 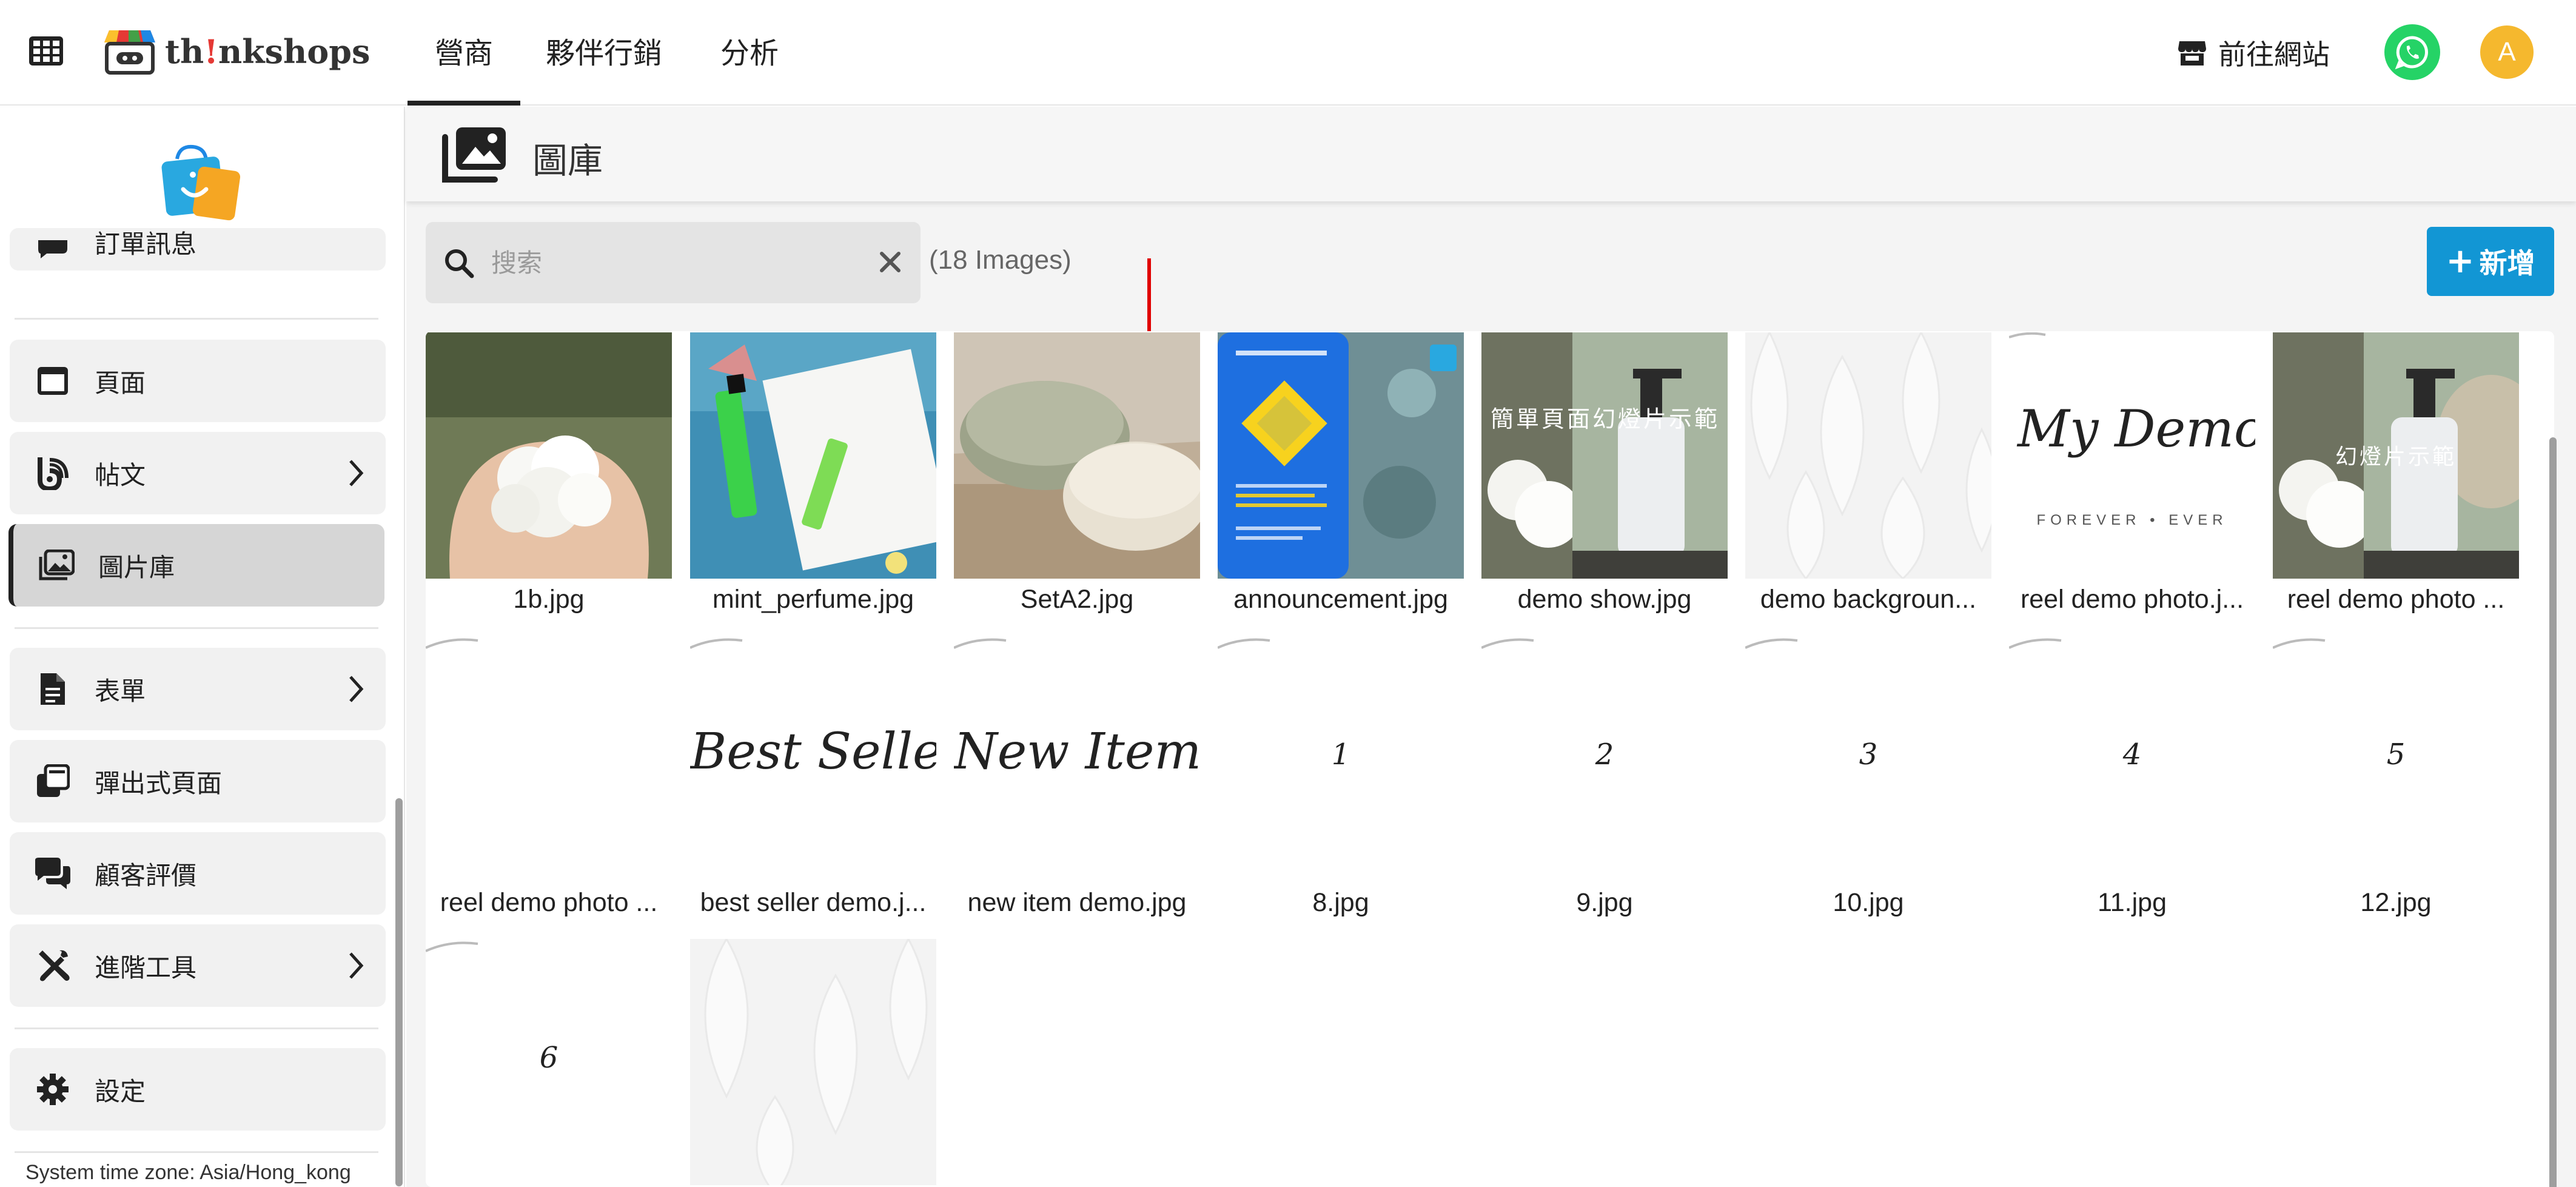 What do you see at coordinates (198, 689) in the screenshot?
I see `sidebar-item-forms: 表單` at bounding box center [198, 689].